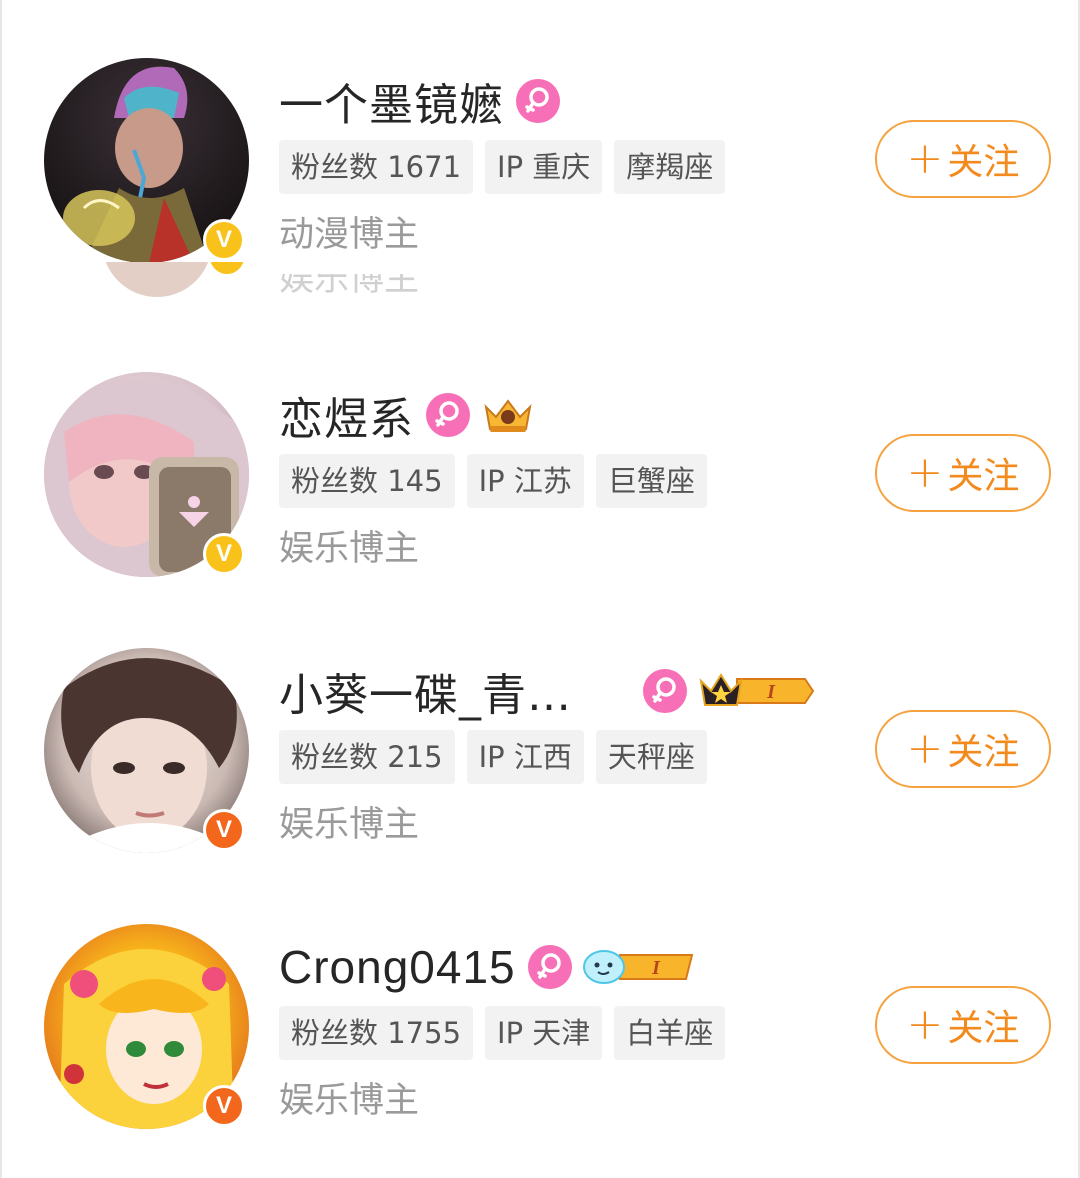 This screenshot has width=1080, height=1178. Describe the element at coordinates (544, 167) in the screenshot. I see `tag-ip: IP 重庆` at that location.